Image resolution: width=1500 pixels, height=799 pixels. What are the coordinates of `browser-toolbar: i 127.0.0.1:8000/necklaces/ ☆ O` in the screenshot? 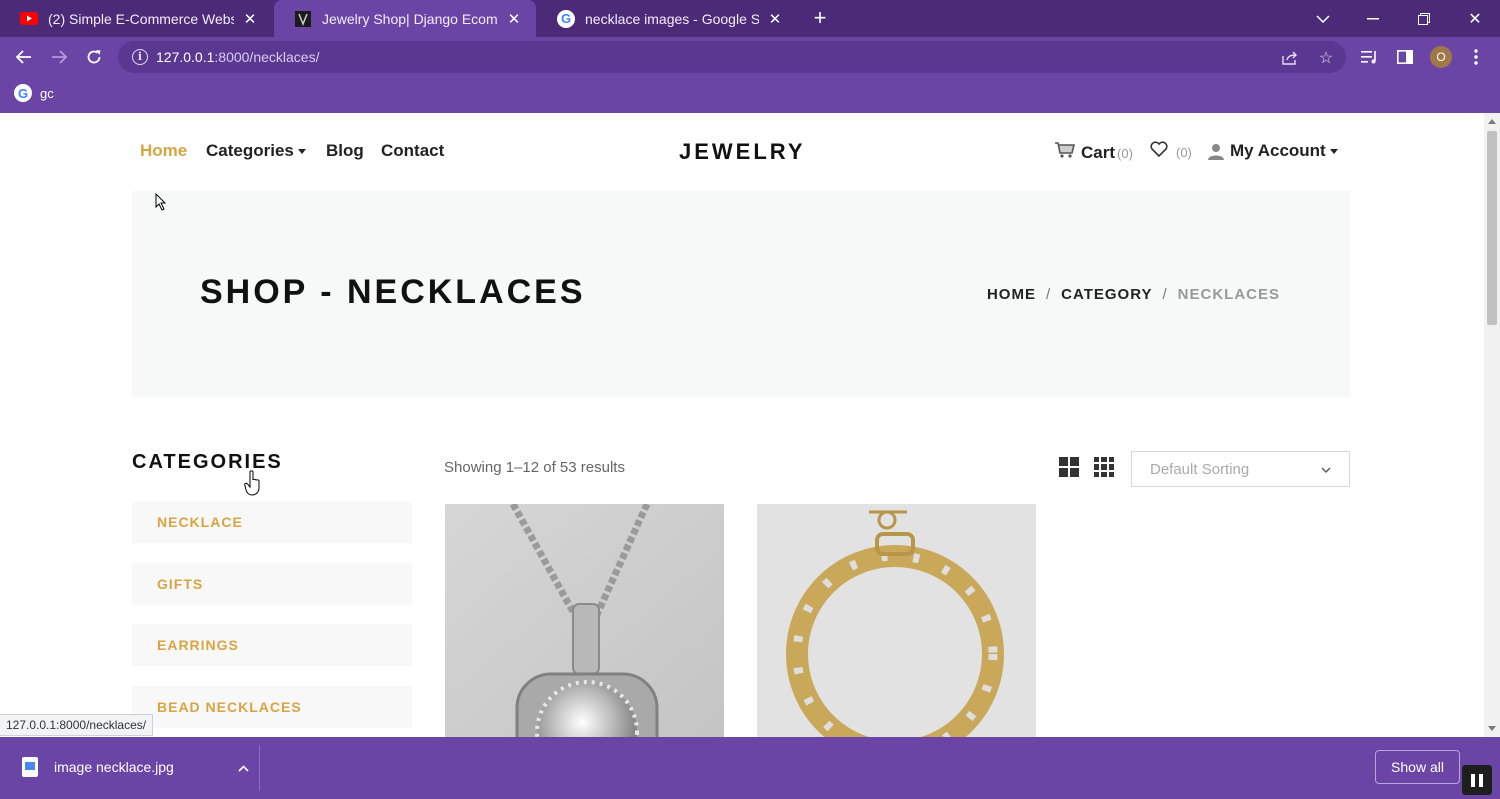 It's located at (750, 56).